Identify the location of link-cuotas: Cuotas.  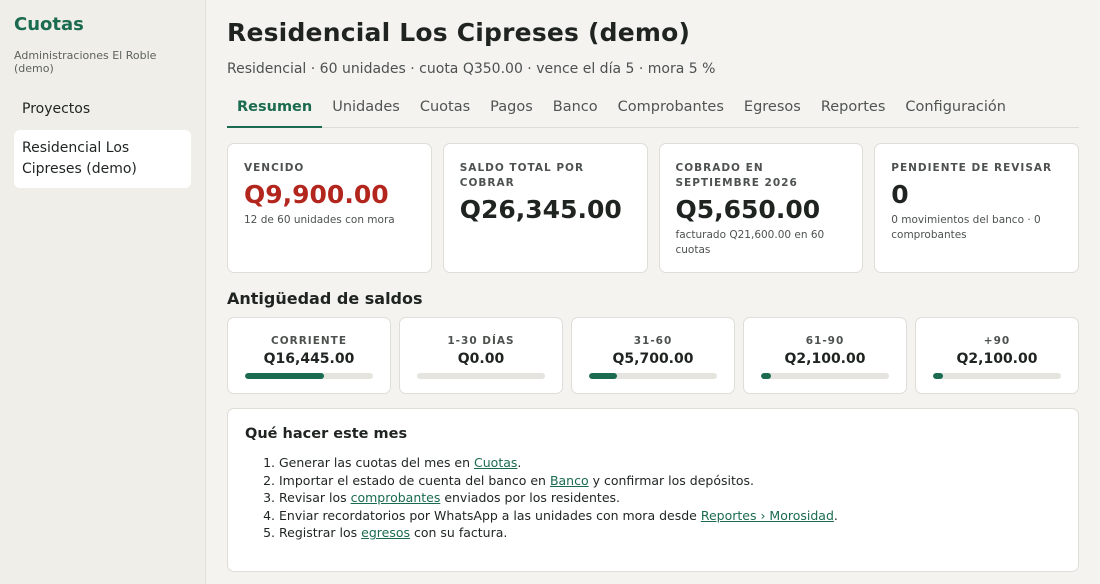
(495, 462).